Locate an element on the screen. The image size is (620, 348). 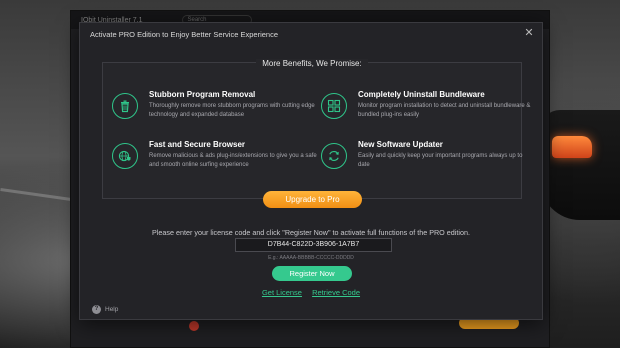
benefits-heading-text: More Benefits, We Promise: is located at coordinates (312, 63).